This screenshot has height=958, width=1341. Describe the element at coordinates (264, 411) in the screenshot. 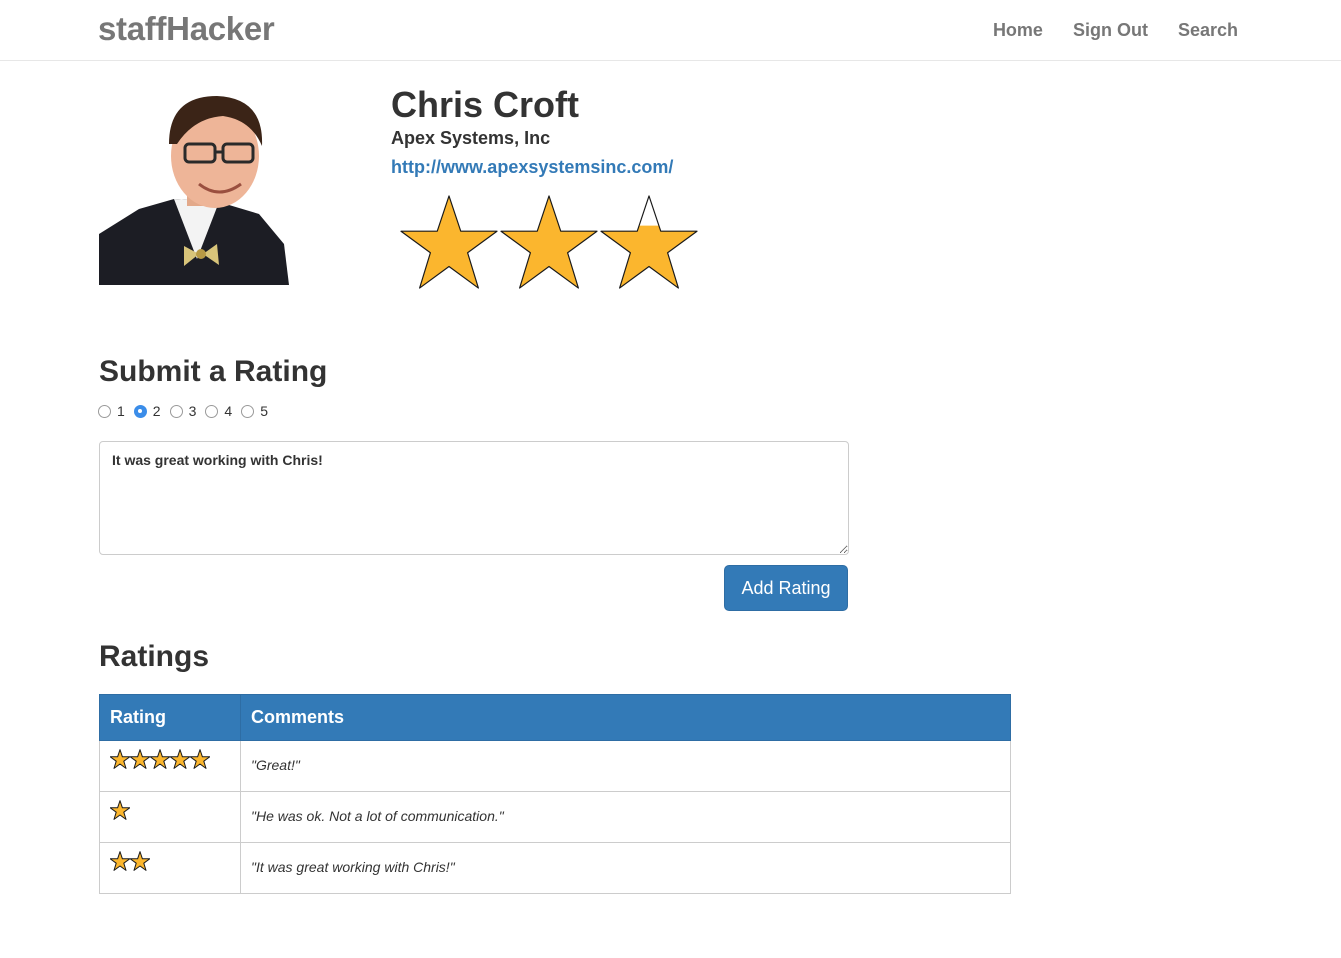

I see `radio-label: 5` at that location.